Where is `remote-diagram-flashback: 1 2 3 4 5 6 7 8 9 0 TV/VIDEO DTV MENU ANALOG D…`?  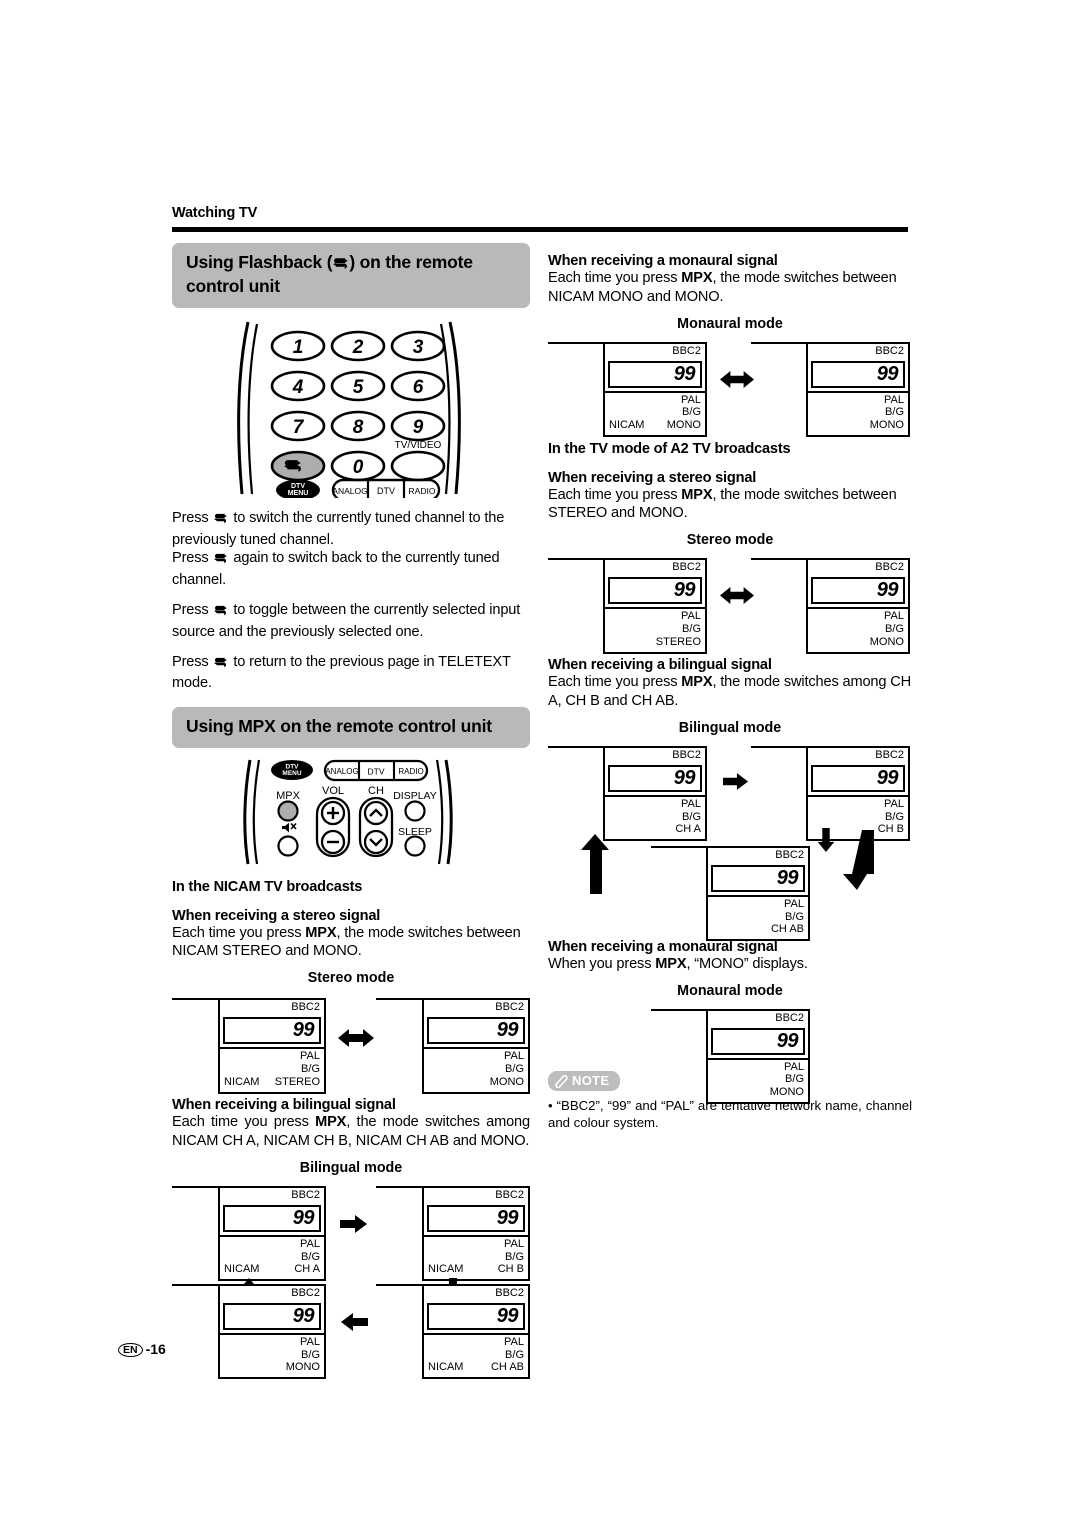 remote-diagram-flashback: 1 2 3 4 5 6 7 8 9 0 TV/VIDEO DTV MENU ANALOG D… is located at coordinates (351, 409).